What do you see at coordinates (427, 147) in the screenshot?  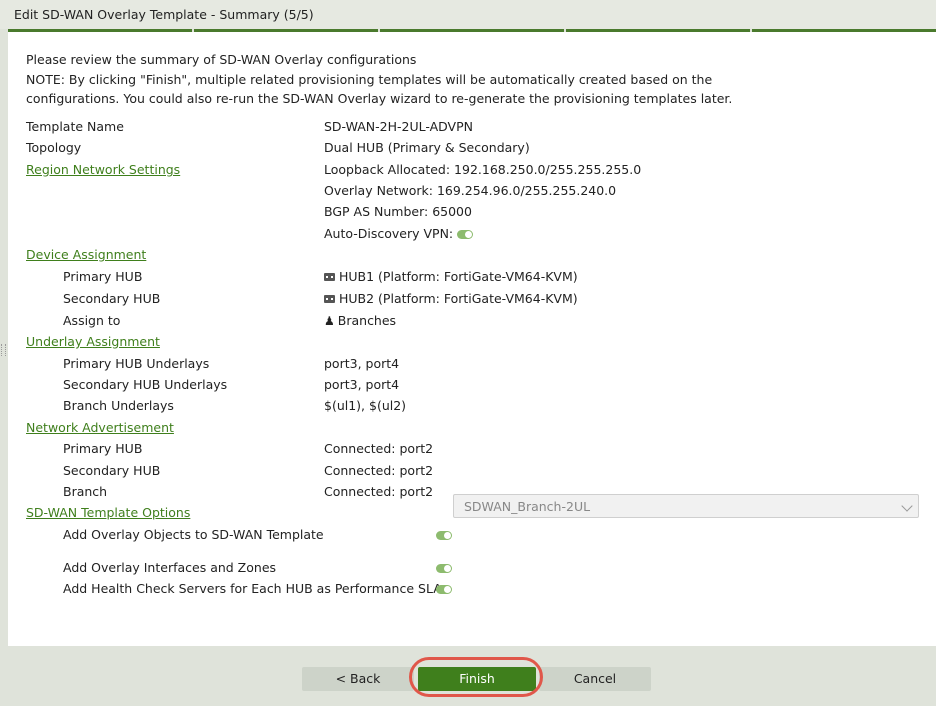 I see `topology-value: Dual HUB (Primary & Secondary)` at bounding box center [427, 147].